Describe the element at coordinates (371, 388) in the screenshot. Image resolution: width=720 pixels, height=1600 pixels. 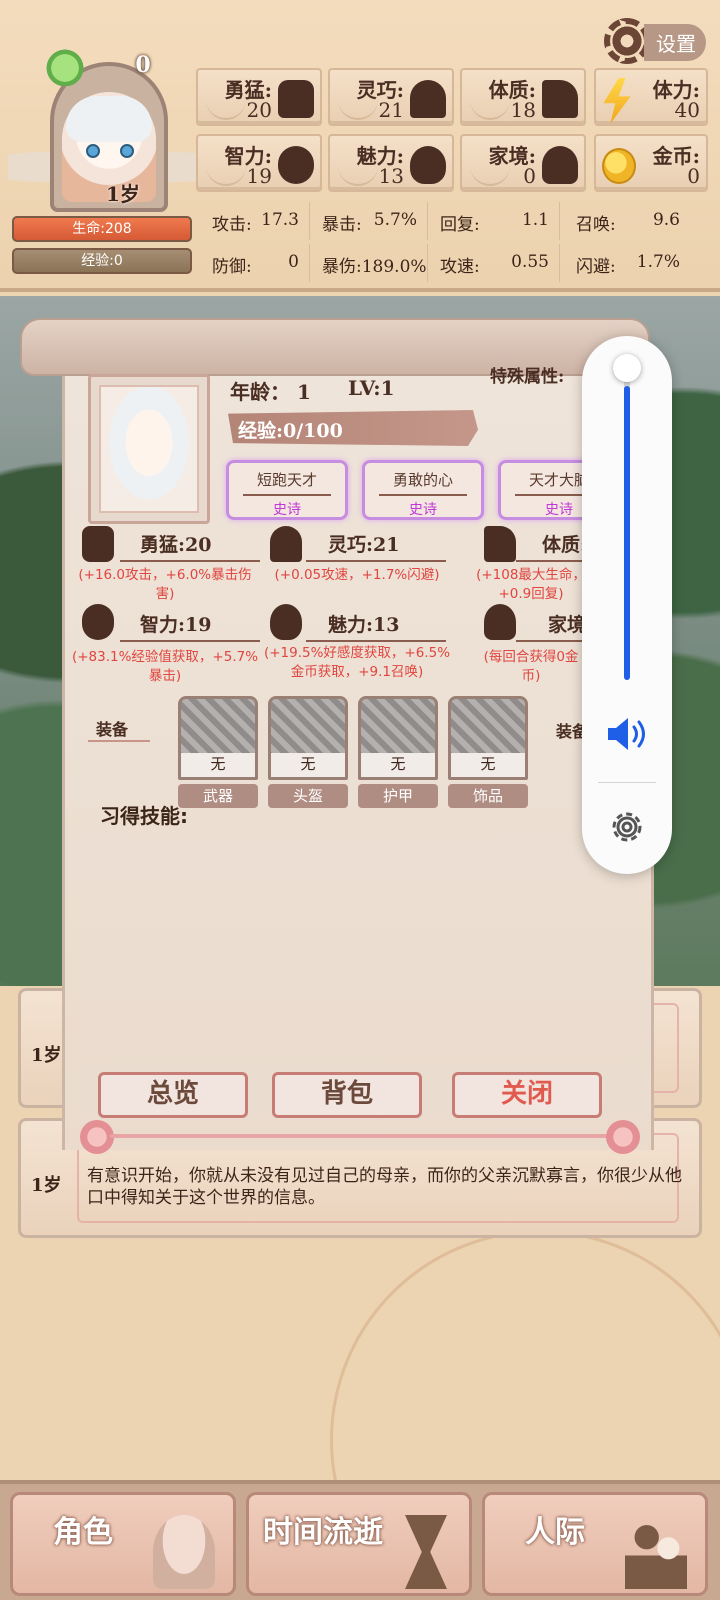
I see `character-level: LV:1` at that location.